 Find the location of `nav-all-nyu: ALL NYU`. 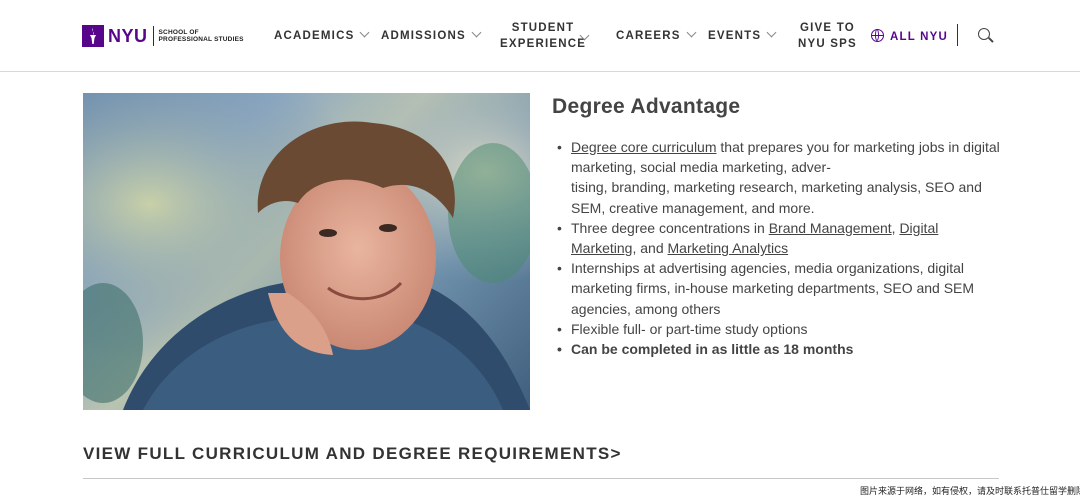

nav-all-nyu: ALL NYU is located at coordinates (909, 36).